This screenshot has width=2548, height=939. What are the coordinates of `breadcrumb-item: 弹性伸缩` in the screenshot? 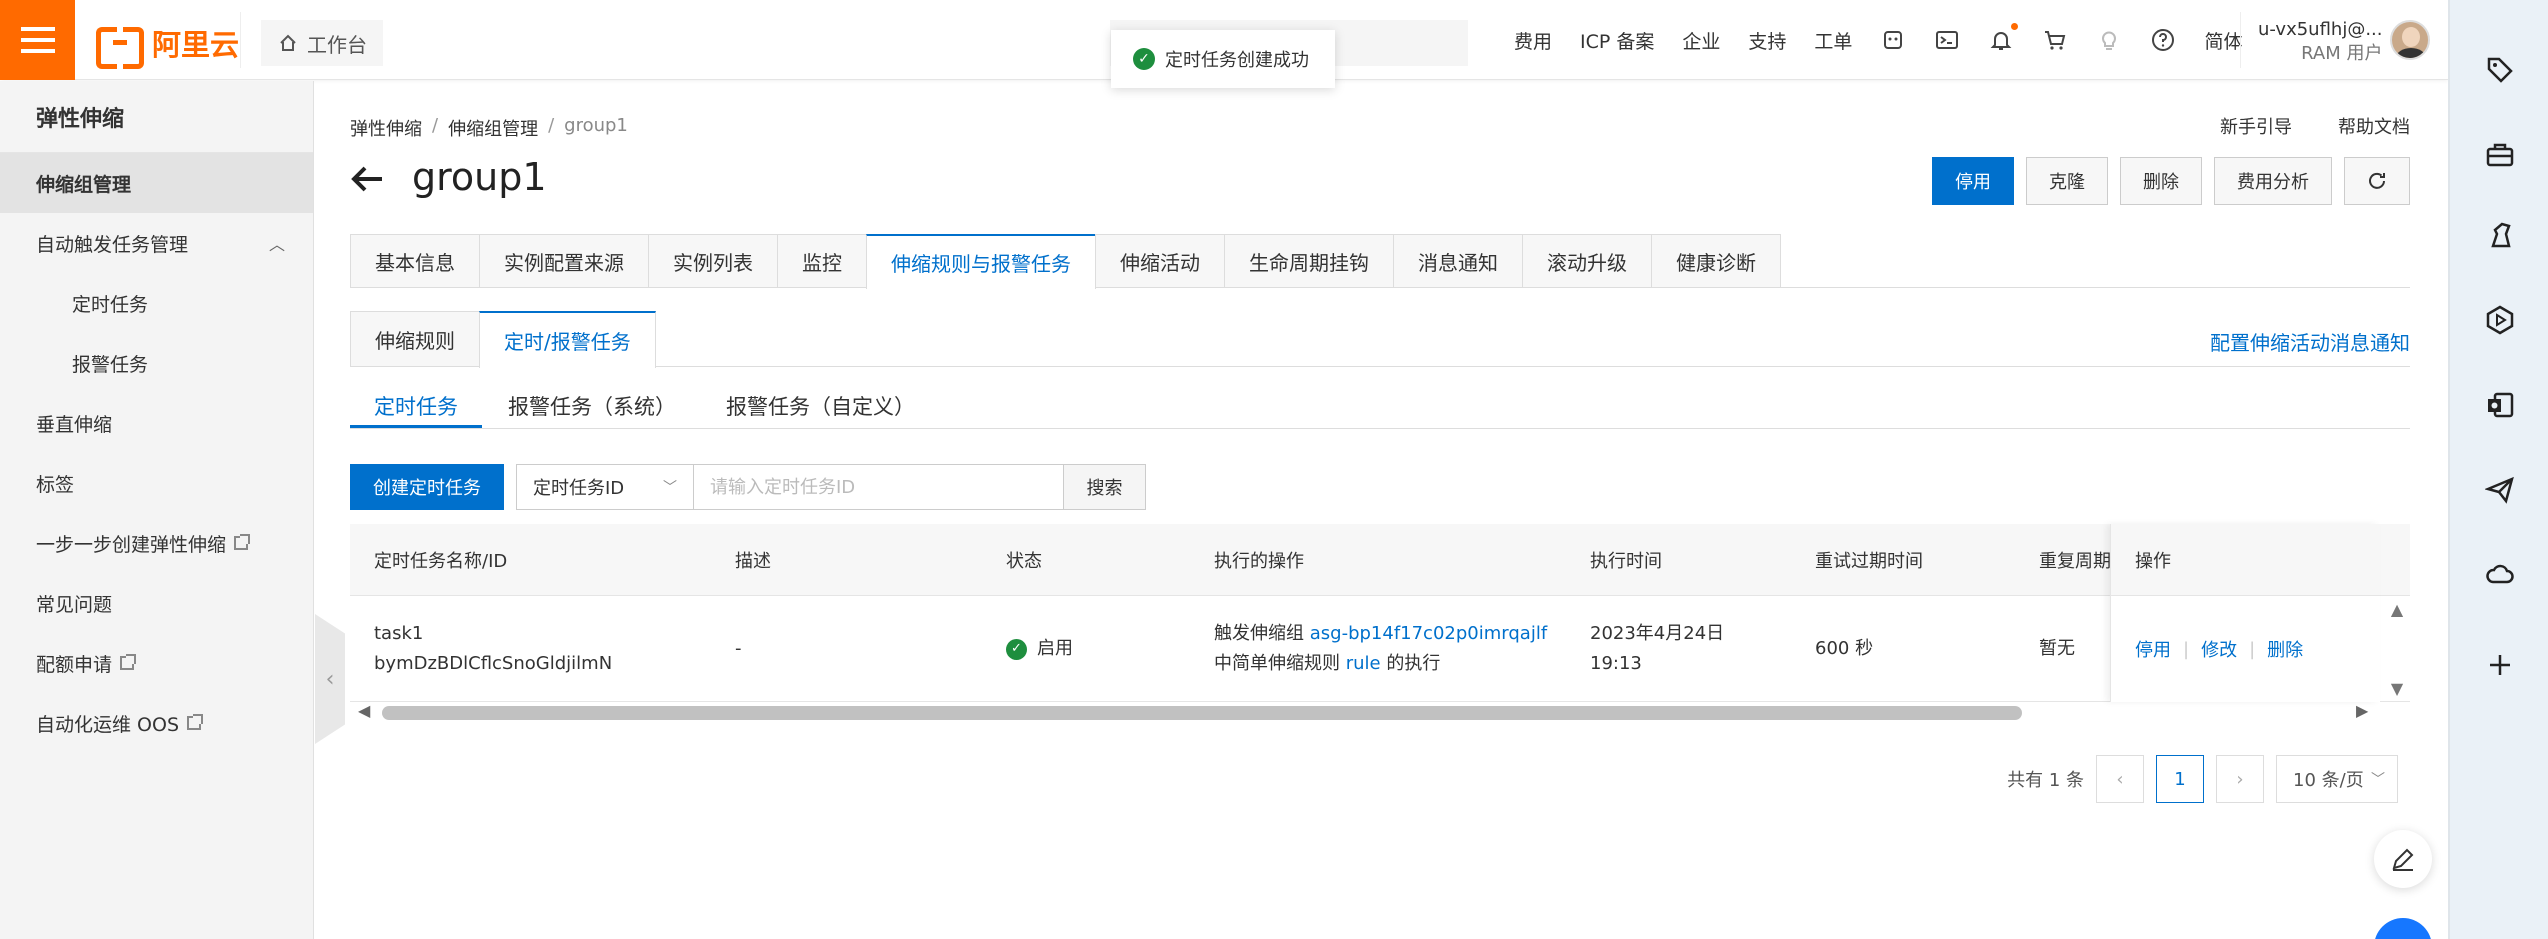 It's located at (386, 128).